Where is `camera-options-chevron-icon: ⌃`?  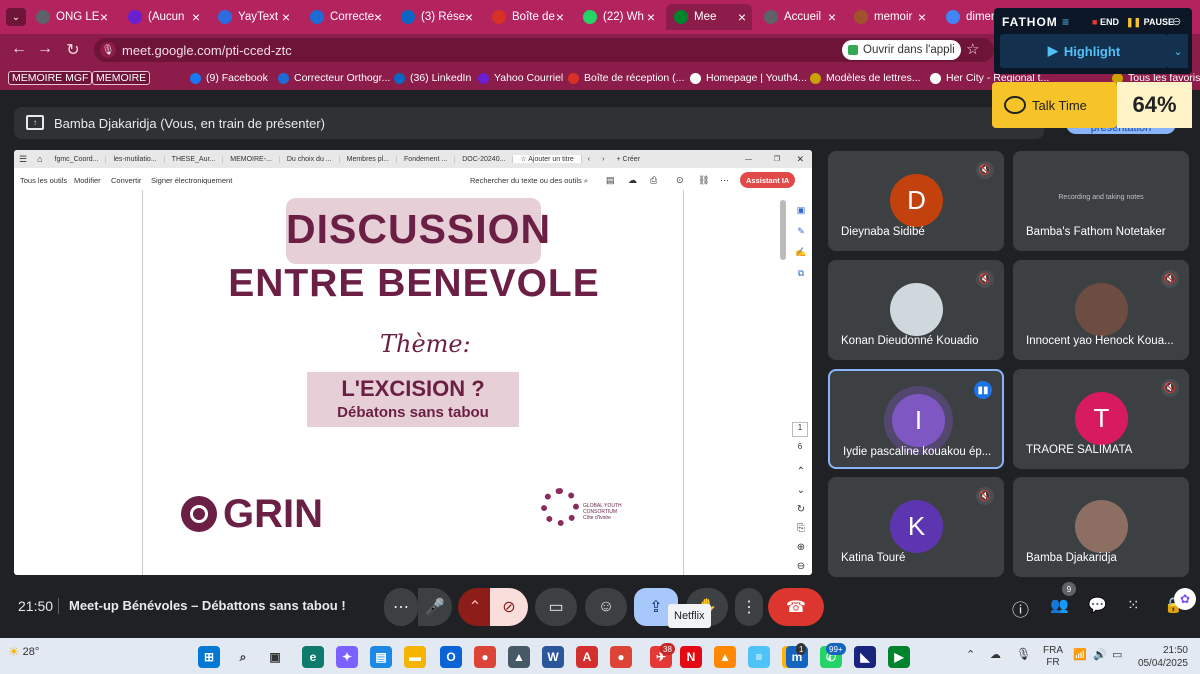 camera-options-chevron-icon: ⌃ is located at coordinates (475, 607).